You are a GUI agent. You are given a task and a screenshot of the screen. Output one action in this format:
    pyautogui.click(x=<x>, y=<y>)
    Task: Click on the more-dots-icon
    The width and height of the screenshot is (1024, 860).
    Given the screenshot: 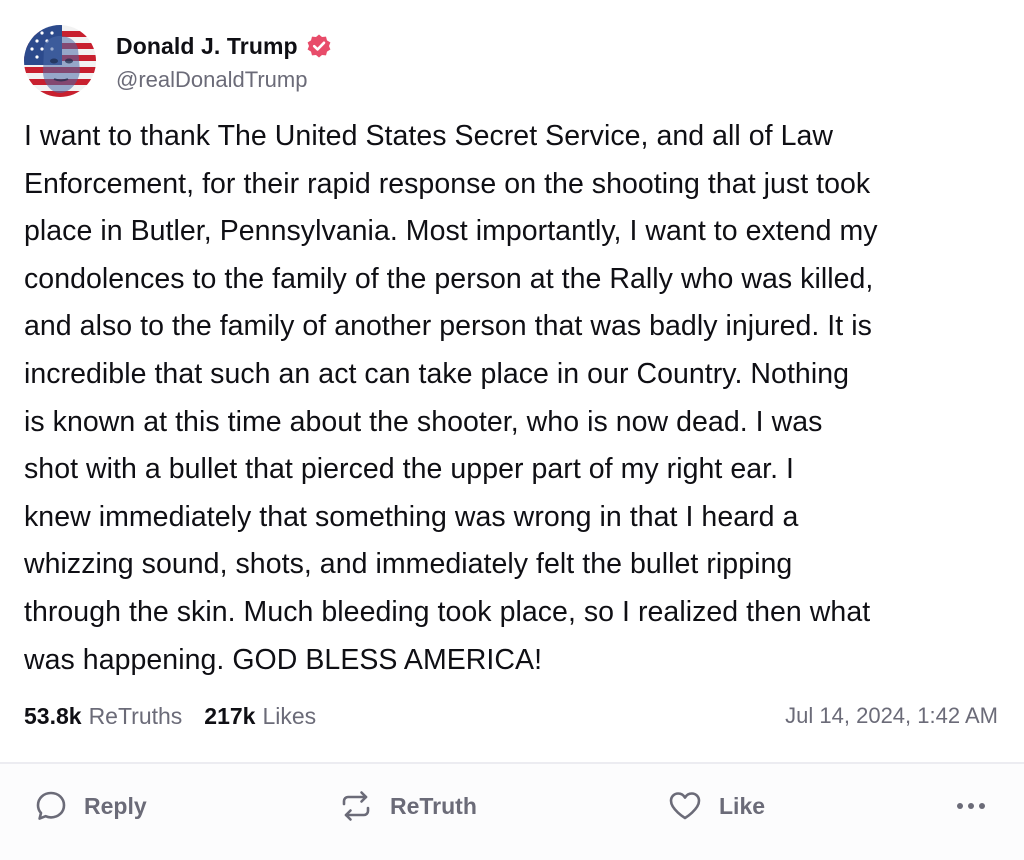 What is the action you would take?
    pyautogui.click(x=971, y=806)
    